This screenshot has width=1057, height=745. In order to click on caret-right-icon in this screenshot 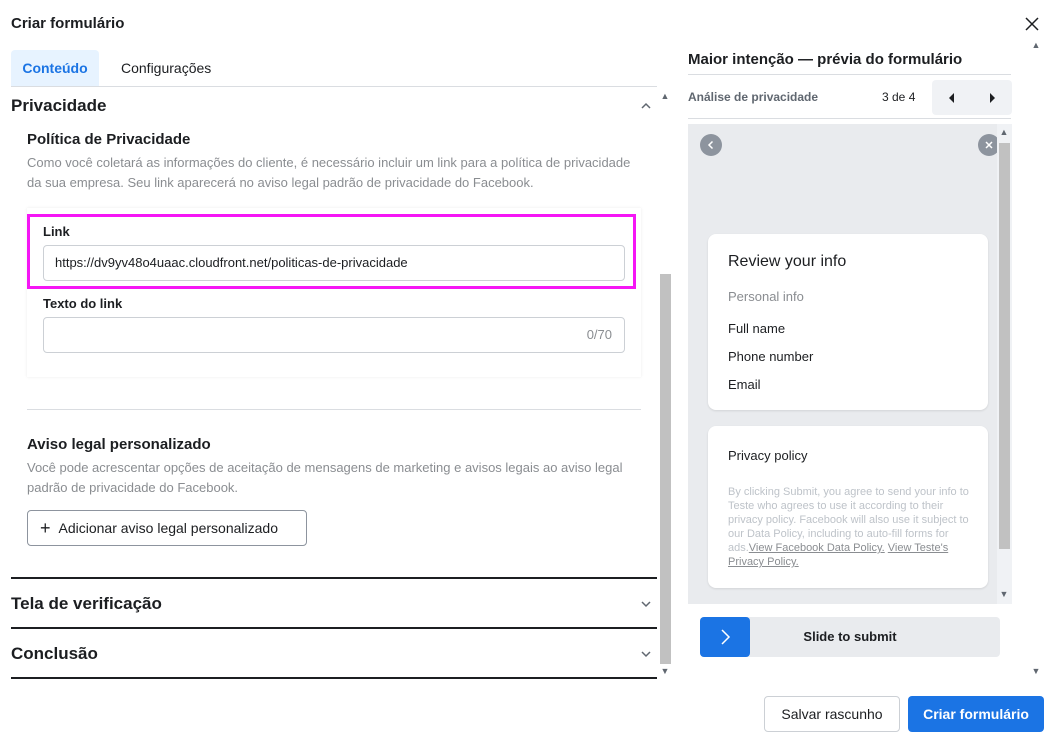, I will do `click(992, 97)`.